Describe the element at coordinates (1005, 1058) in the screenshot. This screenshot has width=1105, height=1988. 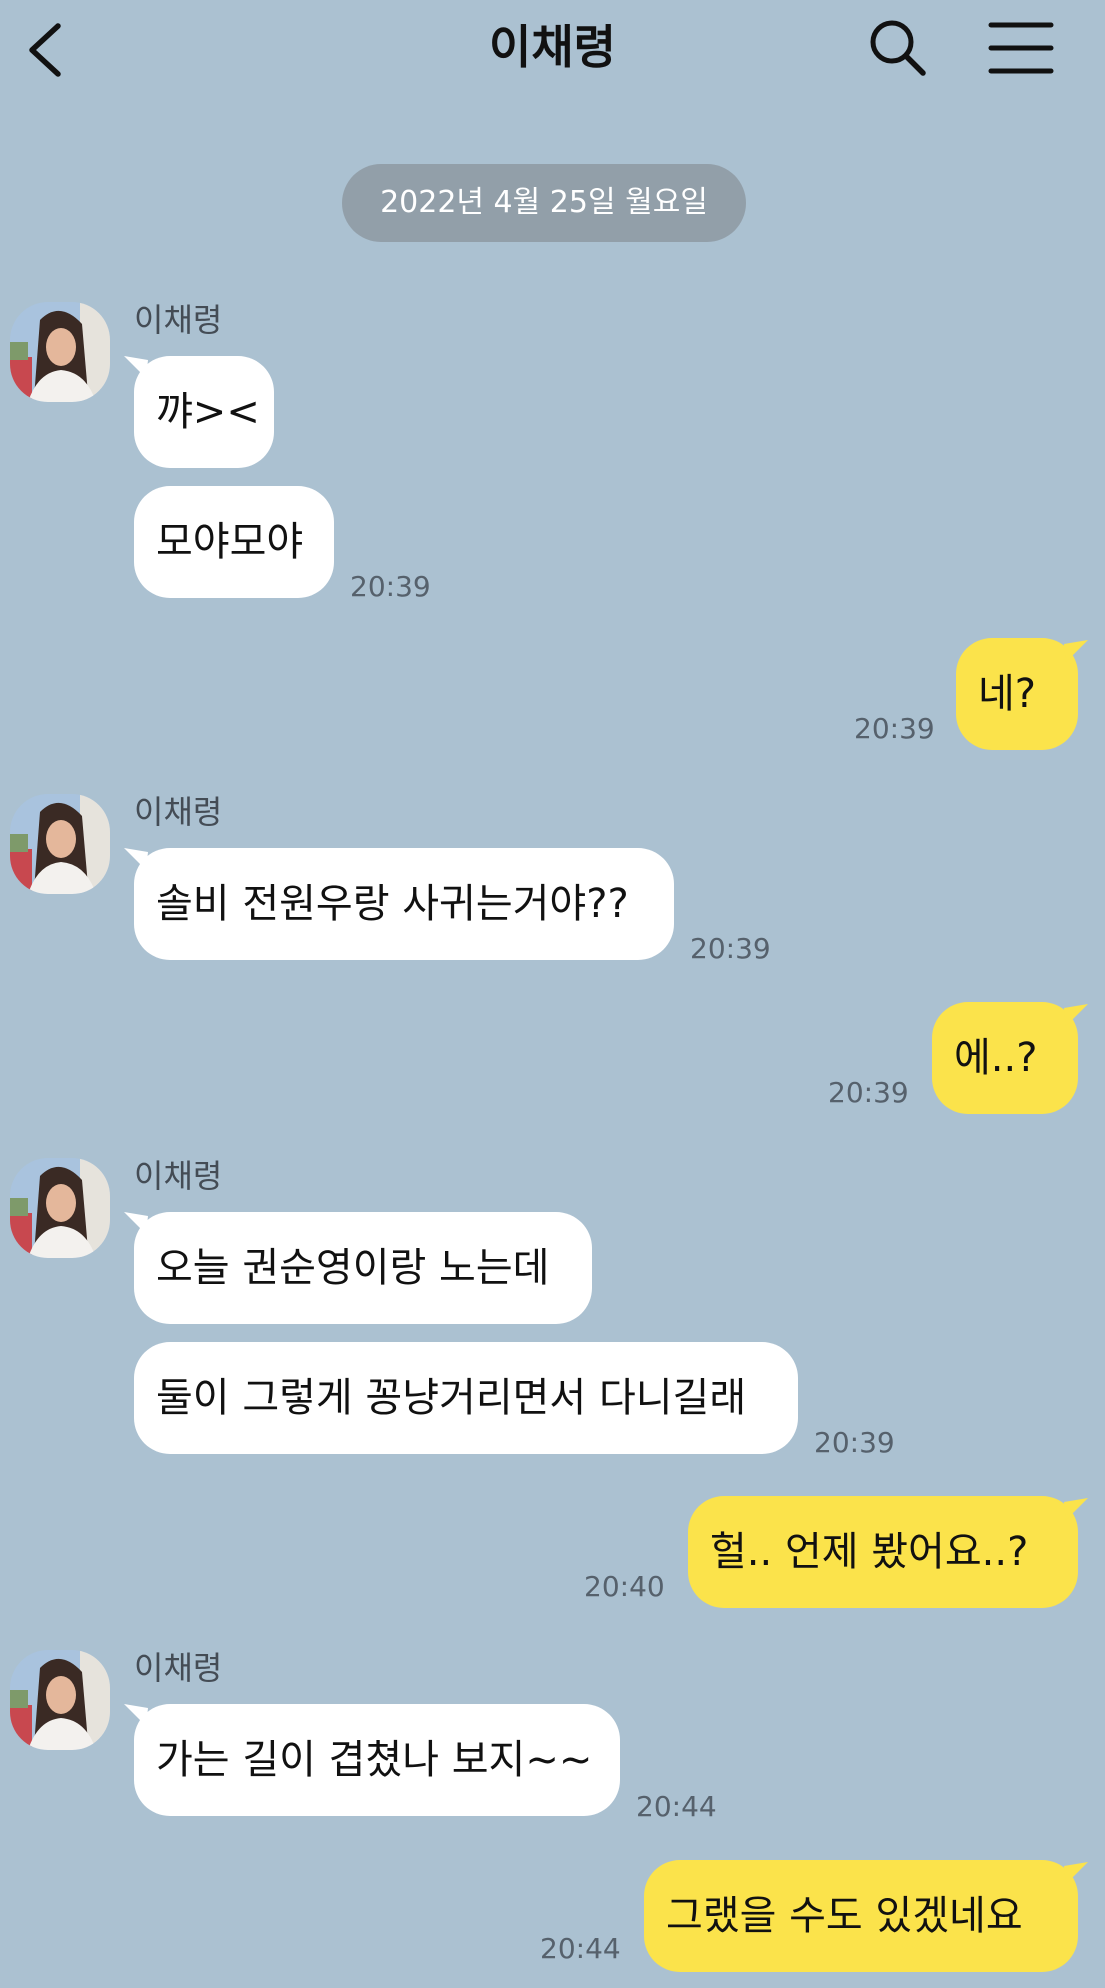
I see `my-message-bubble: 에..?` at that location.